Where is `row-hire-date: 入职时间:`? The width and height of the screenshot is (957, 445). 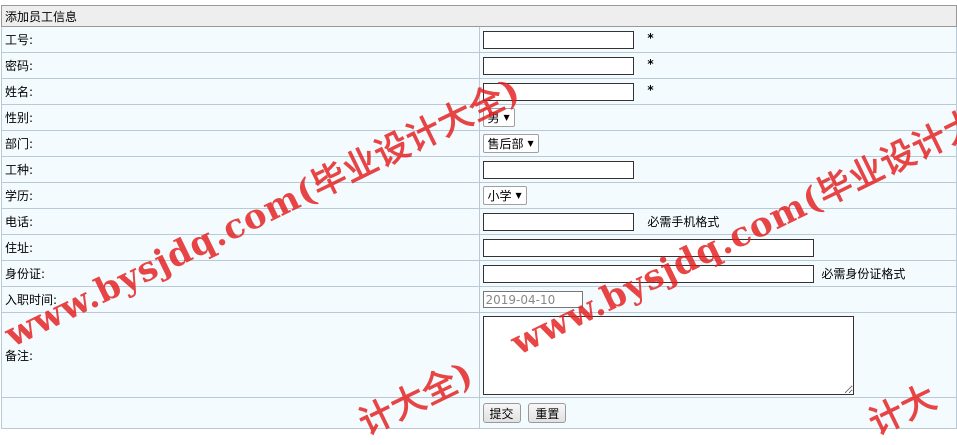
row-hire-date: 入职时间: is located at coordinates (479, 299).